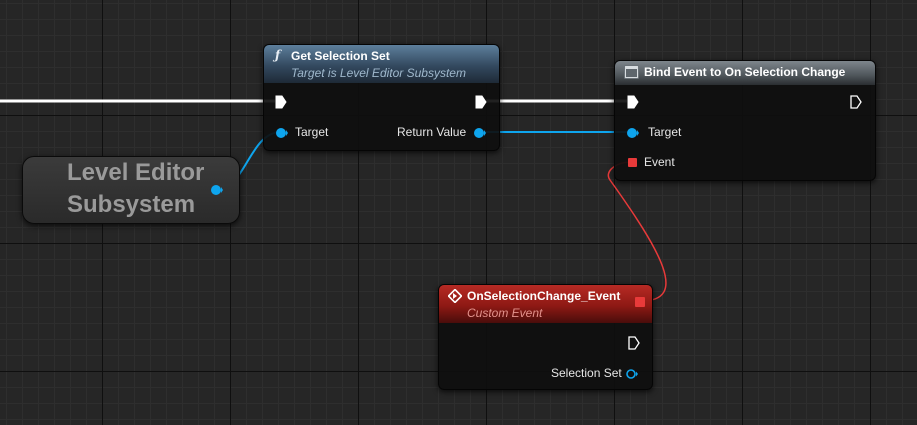 Image resolution: width=917 pixels, height=425 pixels. Describe the element at coordinates (632, 162) in the screenshot. I see `event-delegate-pin-icon` at that location.